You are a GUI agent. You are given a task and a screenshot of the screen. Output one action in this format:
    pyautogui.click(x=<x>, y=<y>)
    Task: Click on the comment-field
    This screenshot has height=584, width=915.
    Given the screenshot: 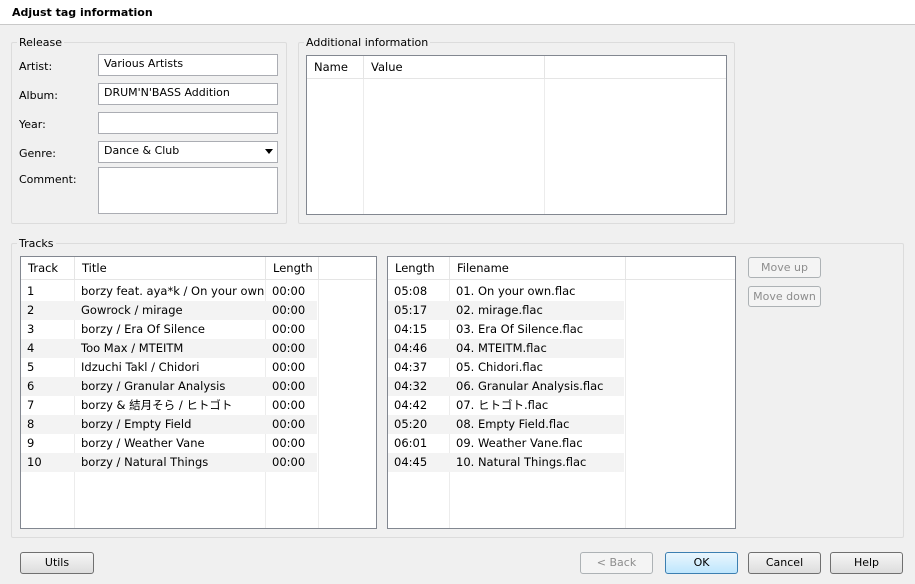 What is the action you would take?
    pyautogui.click(x=188, y=190)
    